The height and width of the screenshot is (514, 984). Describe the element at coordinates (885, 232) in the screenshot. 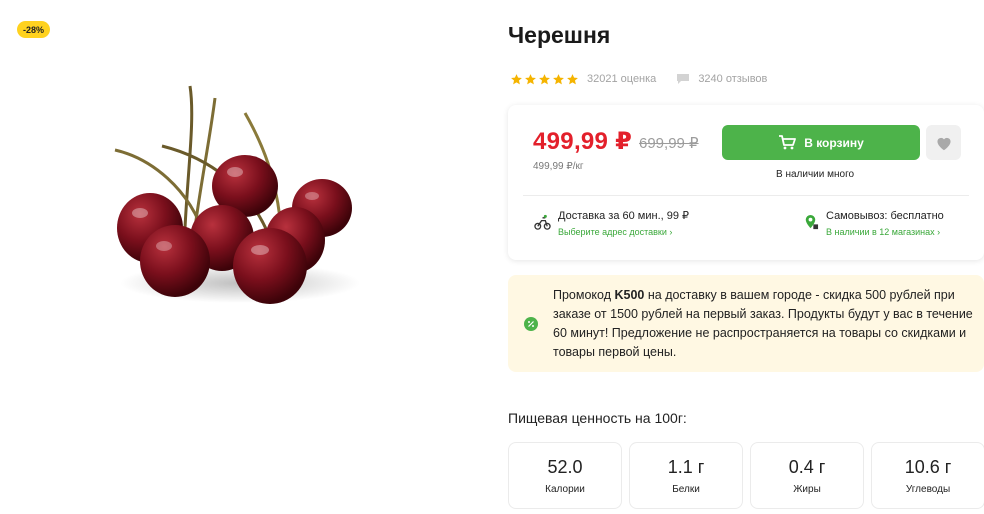

I see `pickup-stores-link: В наличии в 12 магазинах ›` at that location.